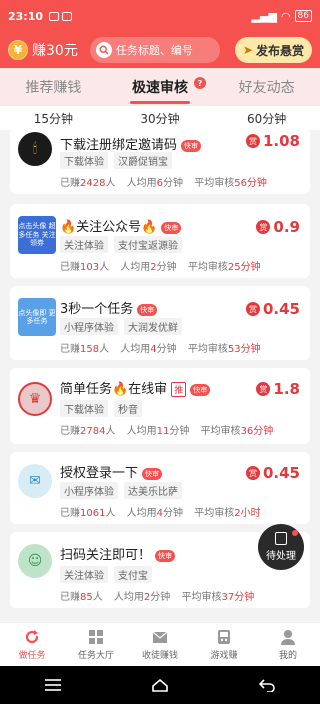 Image resolution: width=320 pixels, height=704 pixels. I want to click on tab-30min: 30分钟, so click(159, 118).